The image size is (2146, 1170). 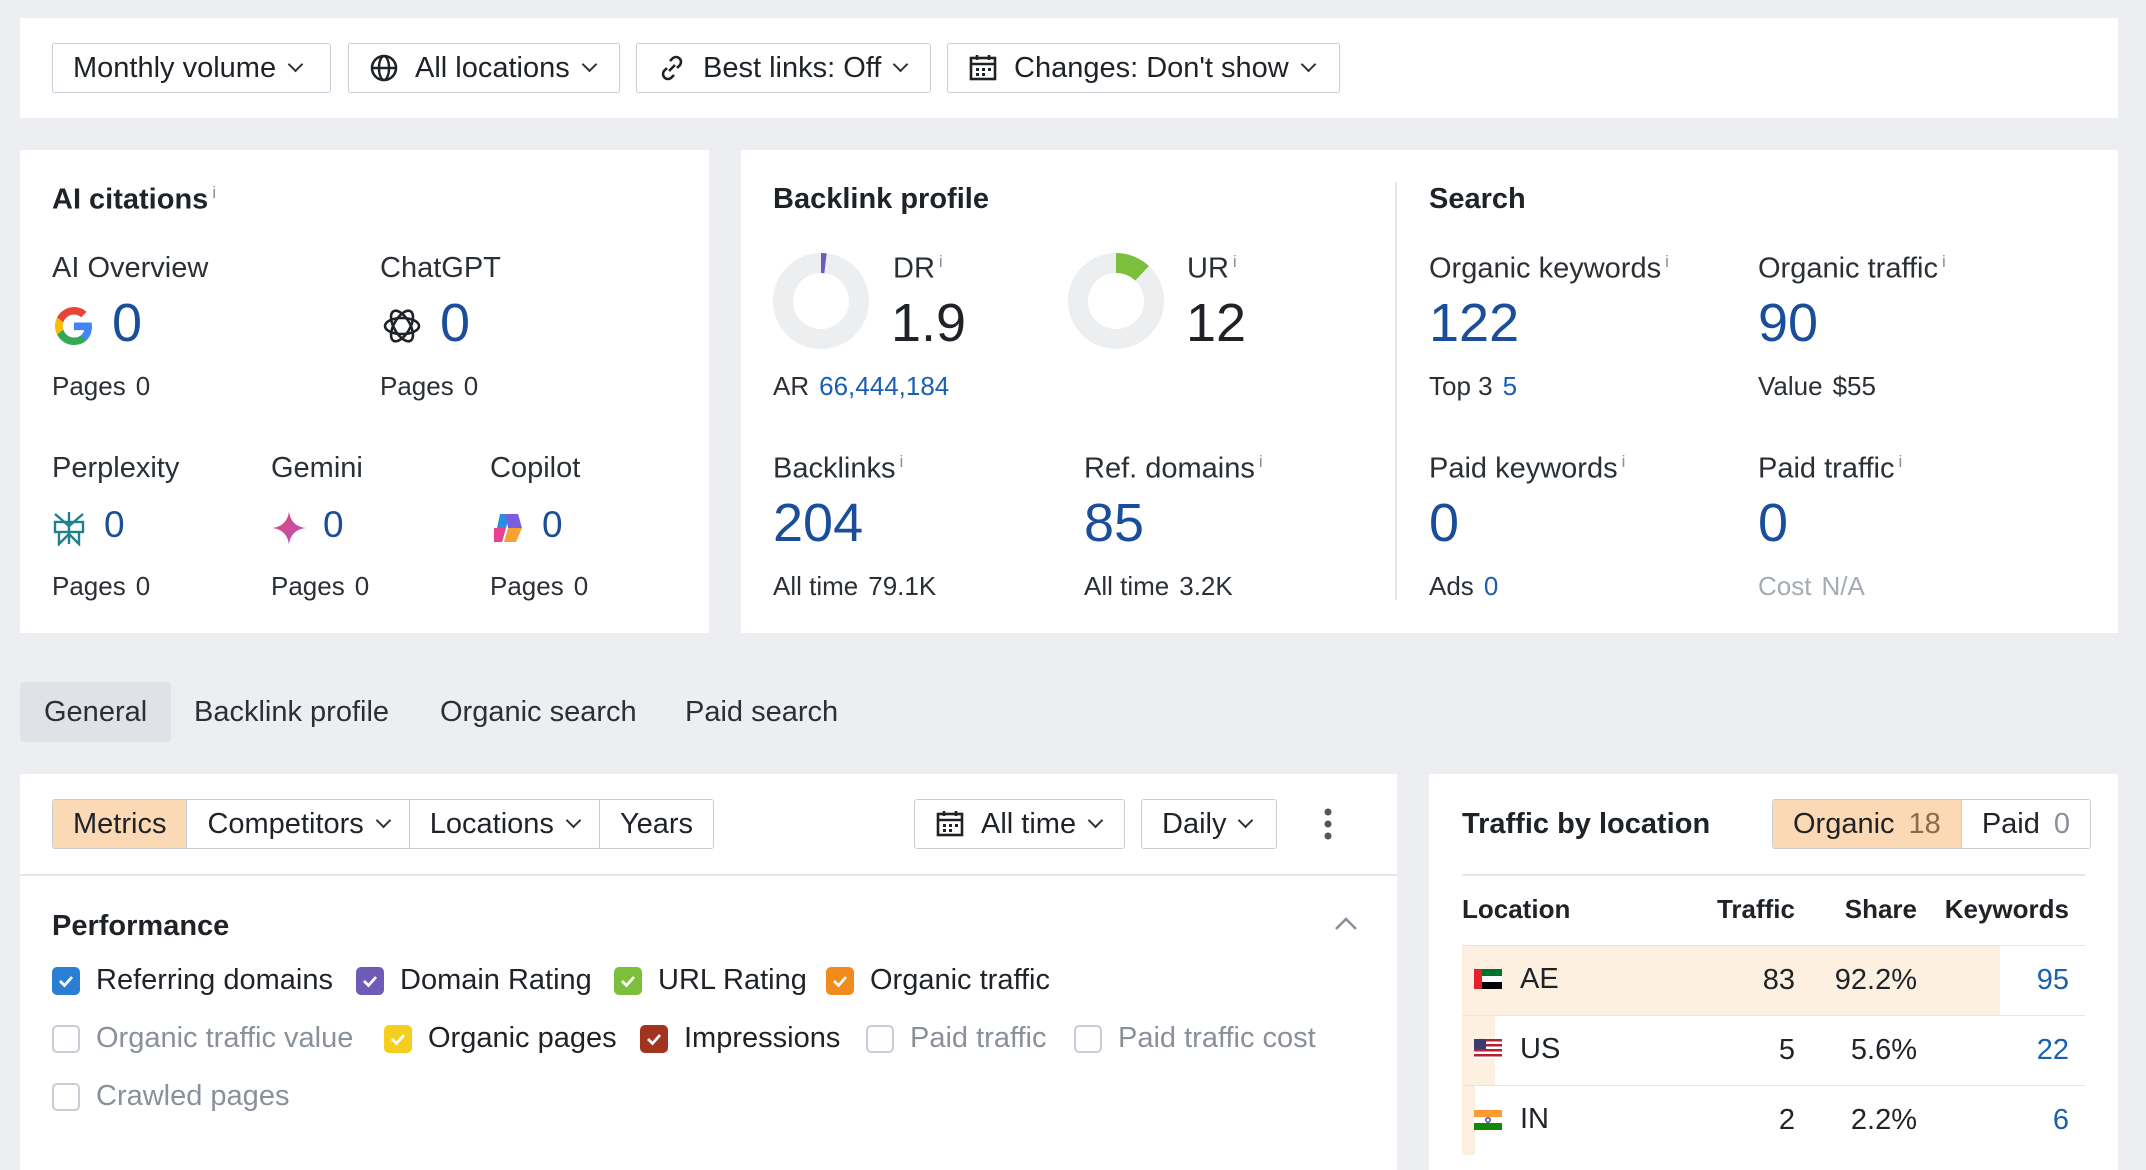 I want to click on organic-traffic-label: Organic traffic i, so click(x=1852, y=268).